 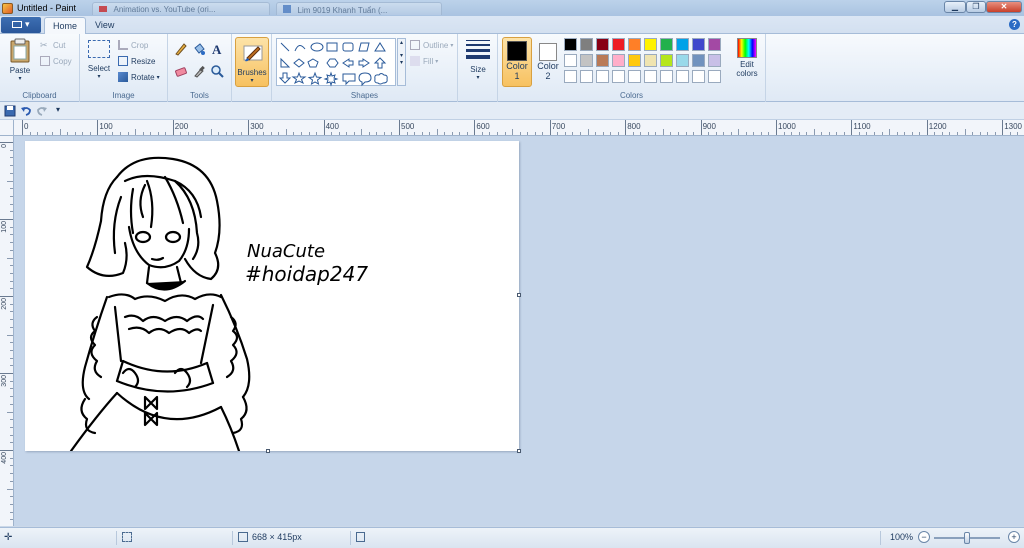 I want to click on select-icon, so click(x=99, y=49).